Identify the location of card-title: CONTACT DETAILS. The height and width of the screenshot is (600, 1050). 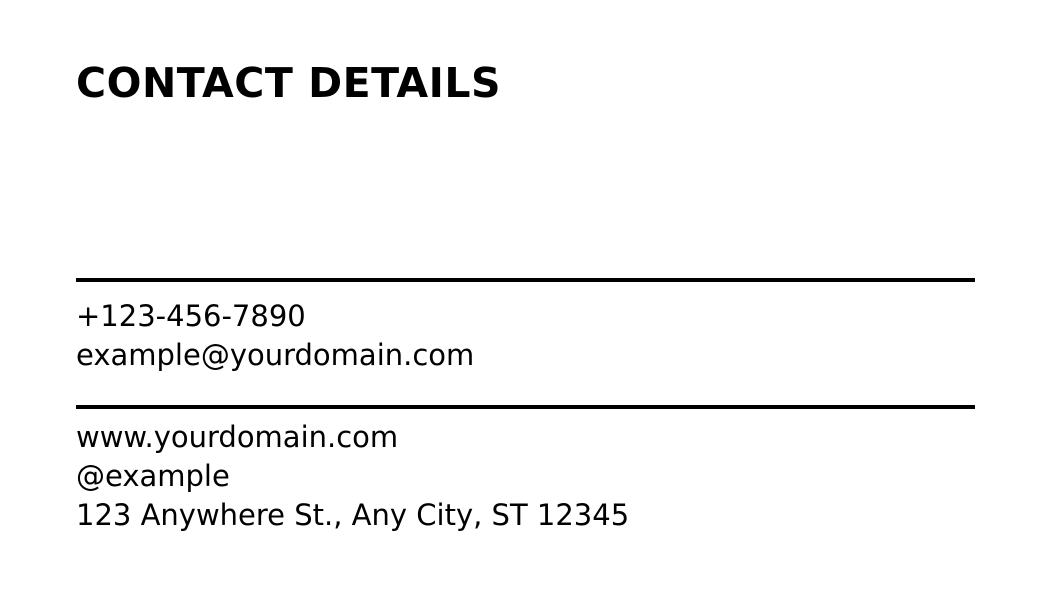
(289, 83).